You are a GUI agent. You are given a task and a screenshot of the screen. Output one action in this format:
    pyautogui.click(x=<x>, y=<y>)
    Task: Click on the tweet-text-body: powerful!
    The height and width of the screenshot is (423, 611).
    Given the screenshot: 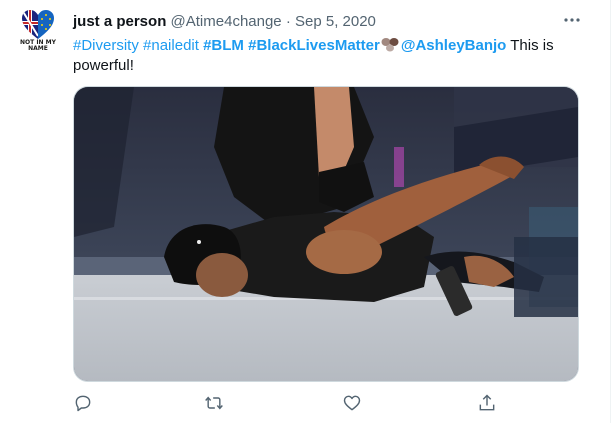 What is the action you would take?
    pyautogui.click(x=103, y=65)
    